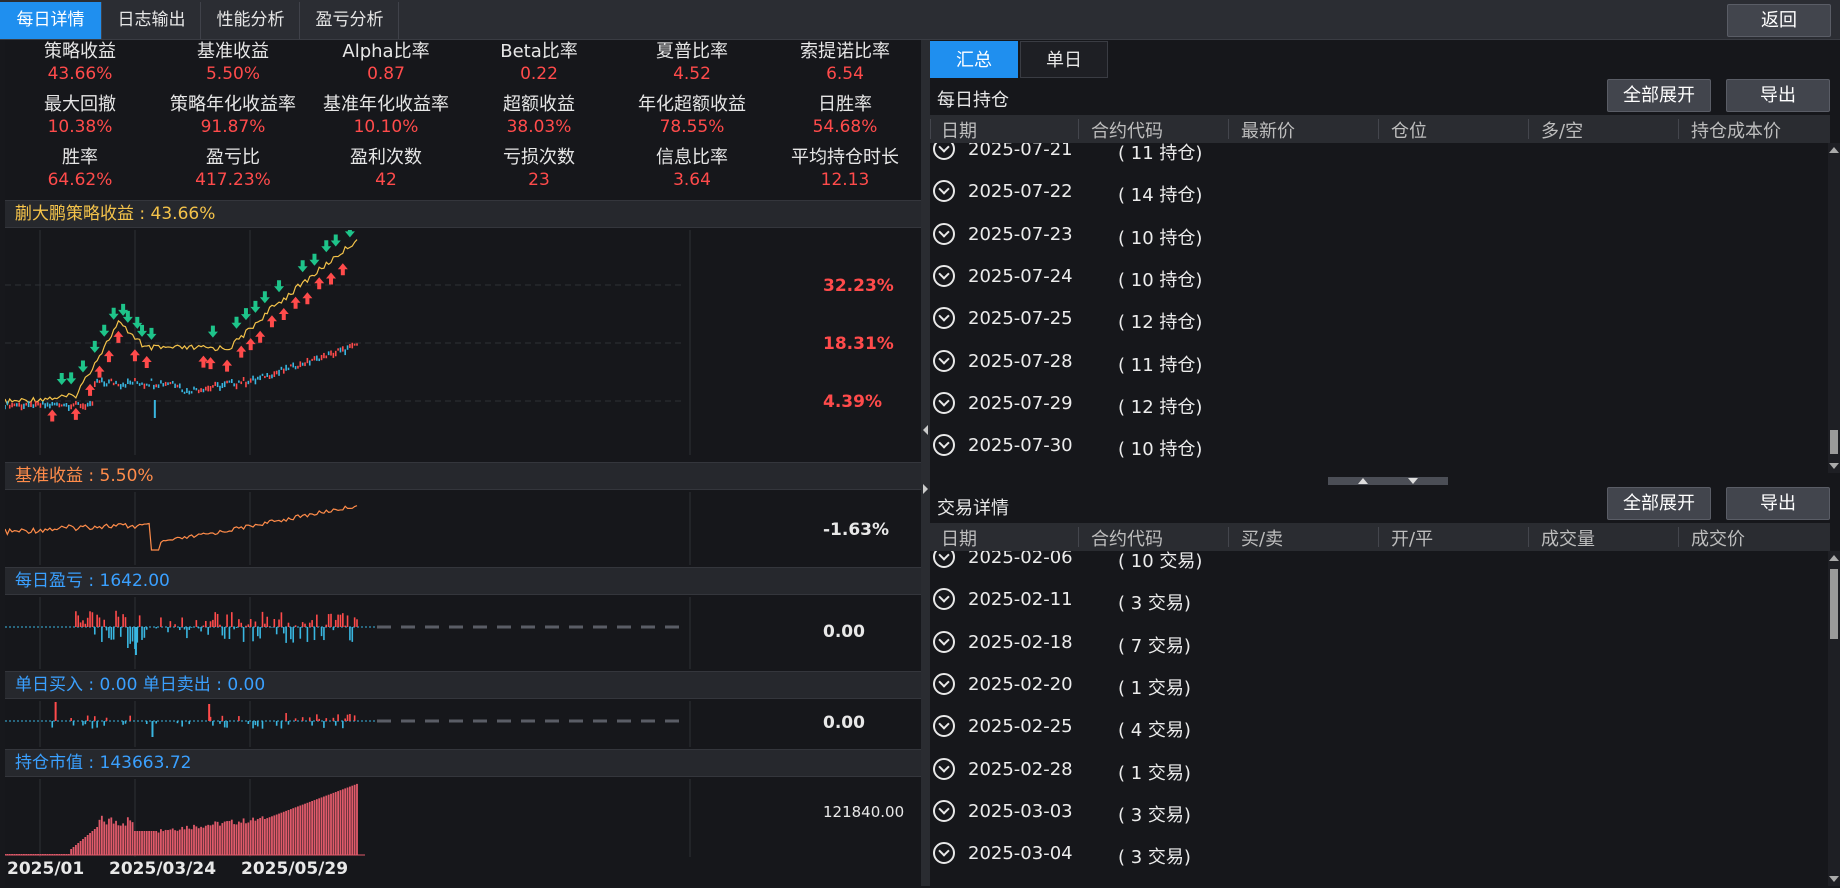  What do you see at coordinates (386, 127) in the screenshot?
I see `stat-value: 10.10%` at bounding box center [386, 127].